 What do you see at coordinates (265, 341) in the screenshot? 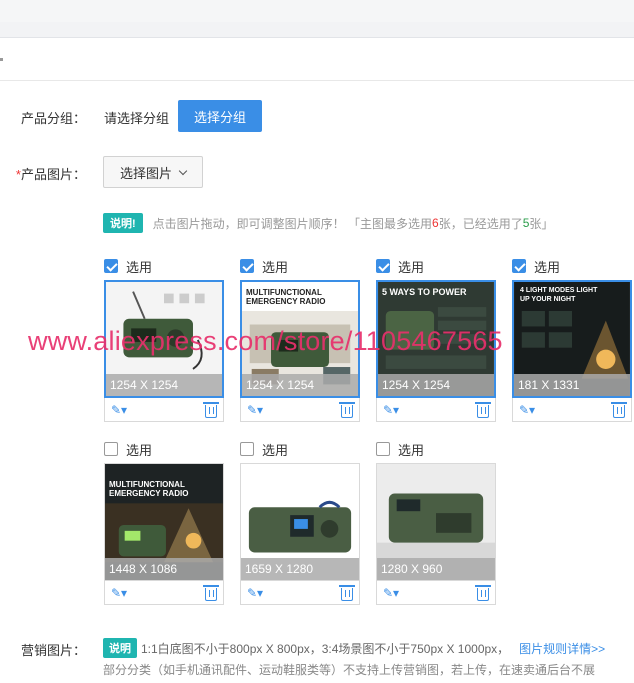
I see `watermark-text: www.aliexpress.com/store/1105467565` at bounding box center [265, 341].